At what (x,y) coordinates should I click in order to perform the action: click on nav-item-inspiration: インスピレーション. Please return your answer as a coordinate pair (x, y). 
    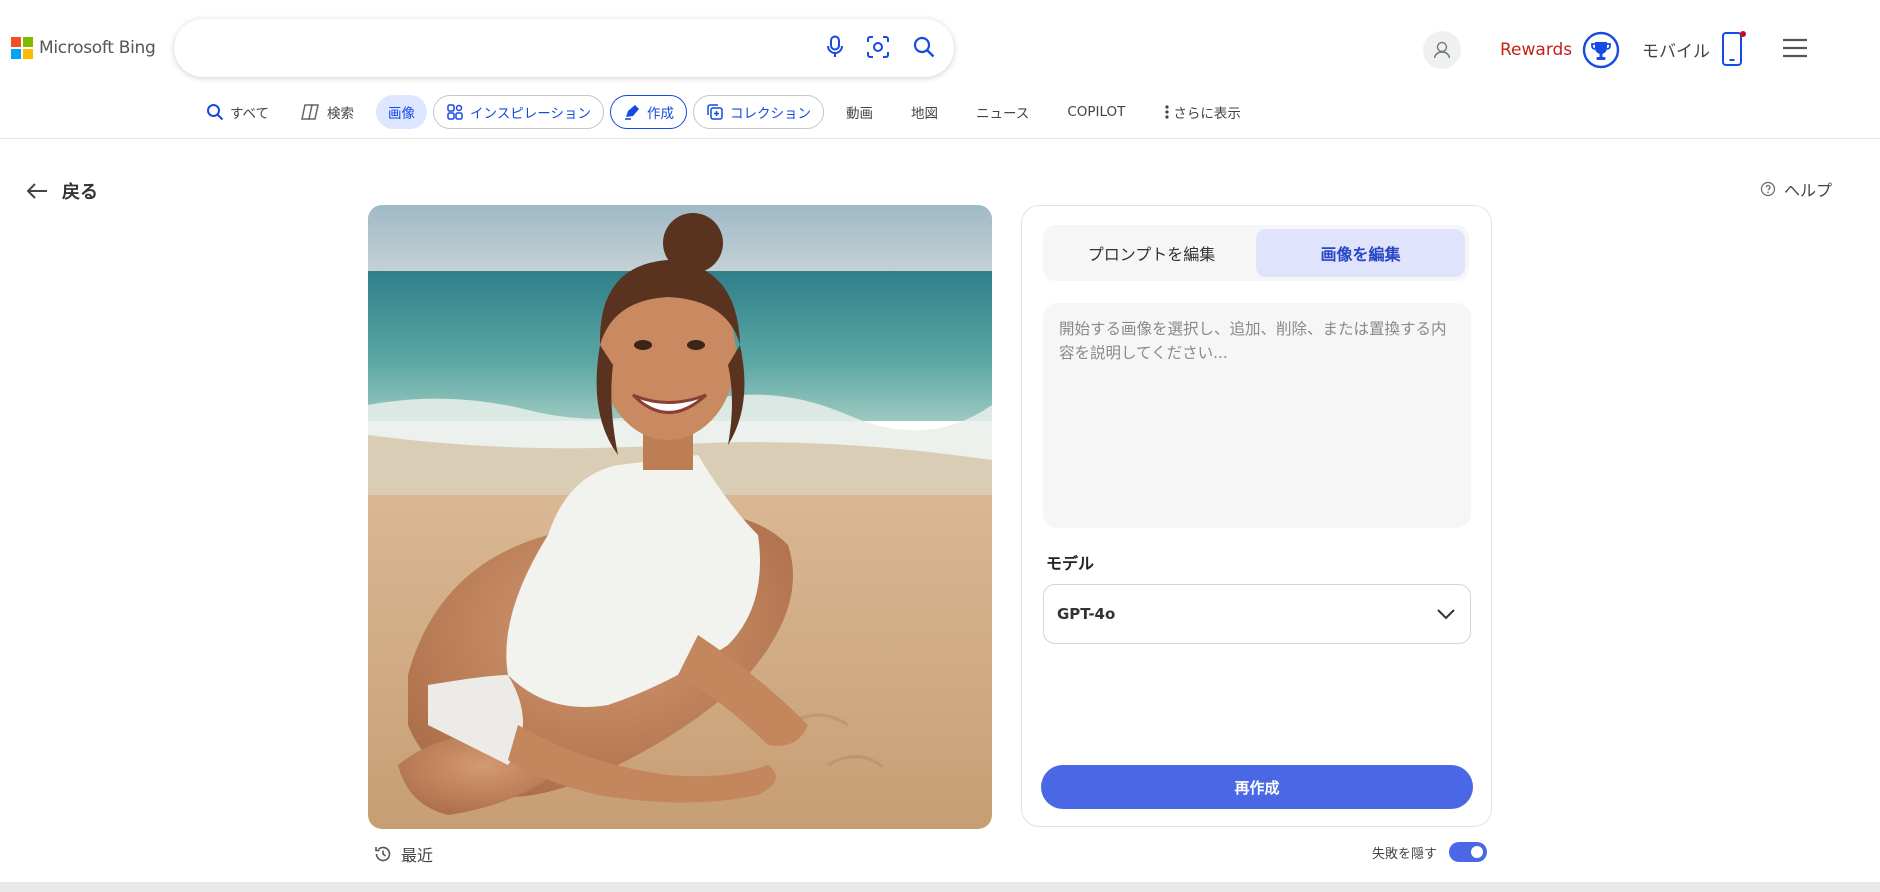
    Looking at the image, I should click on (518, 112).